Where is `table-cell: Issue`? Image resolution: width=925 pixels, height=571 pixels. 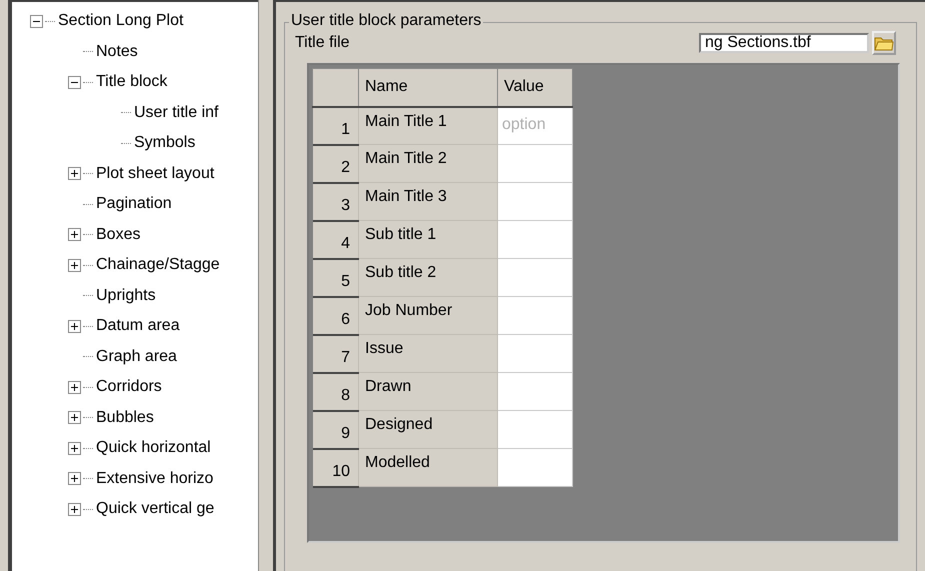 table-cell: Issue is located at coordinates (428, 353).